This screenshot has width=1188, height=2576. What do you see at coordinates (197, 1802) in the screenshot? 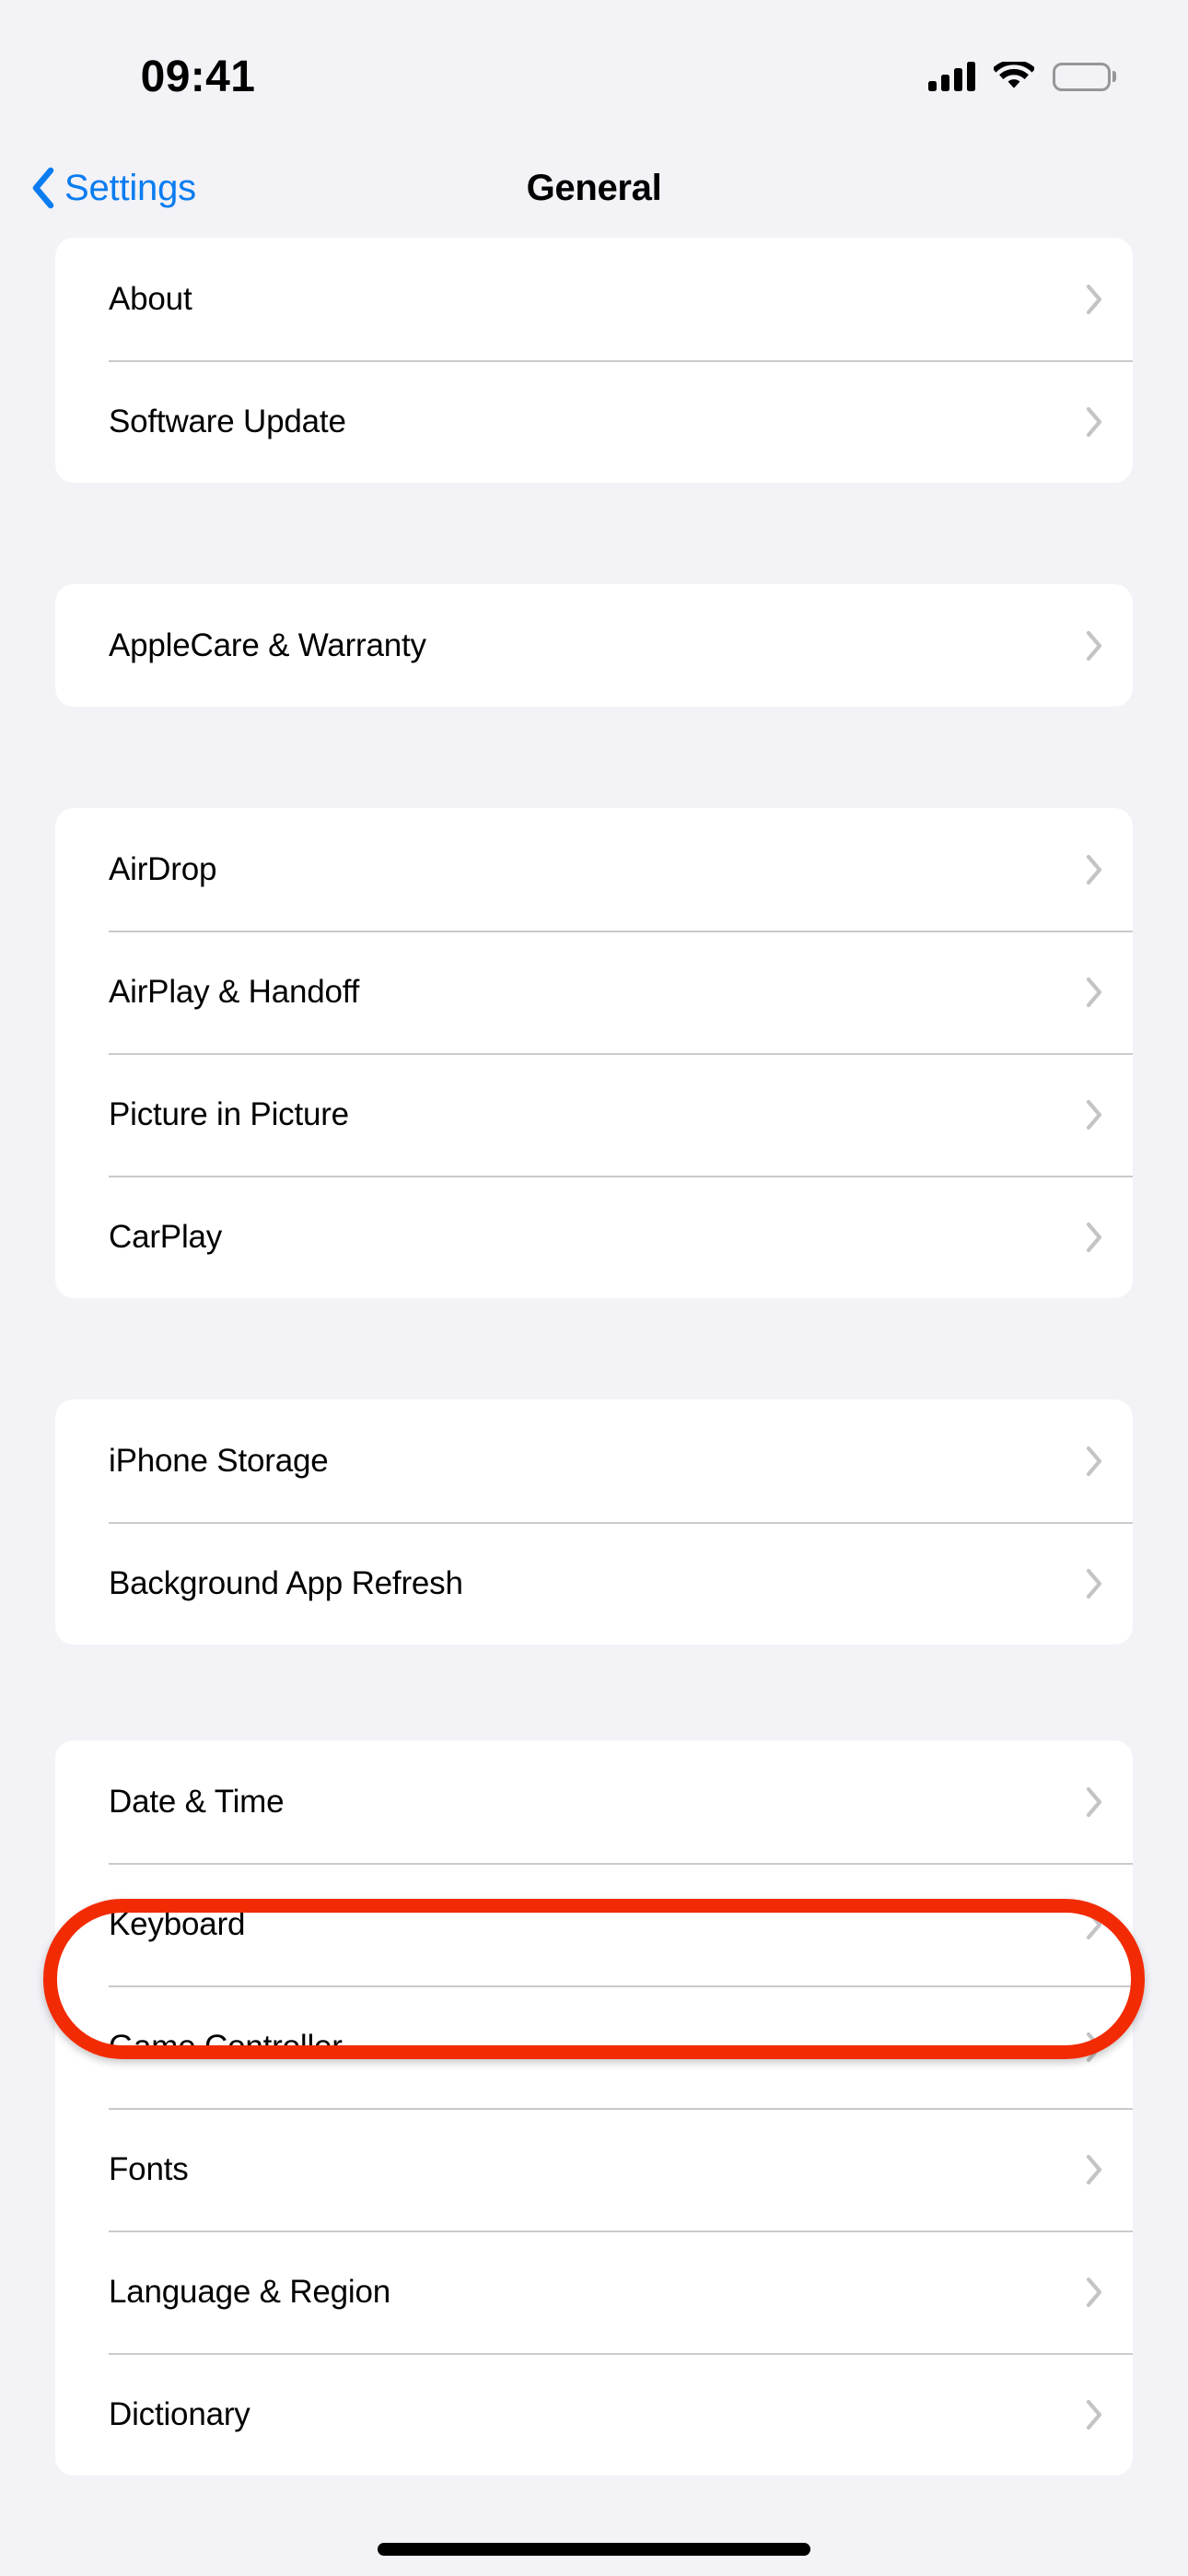
I see `row-label: Date & Time` at bounding box center [197, 1802].